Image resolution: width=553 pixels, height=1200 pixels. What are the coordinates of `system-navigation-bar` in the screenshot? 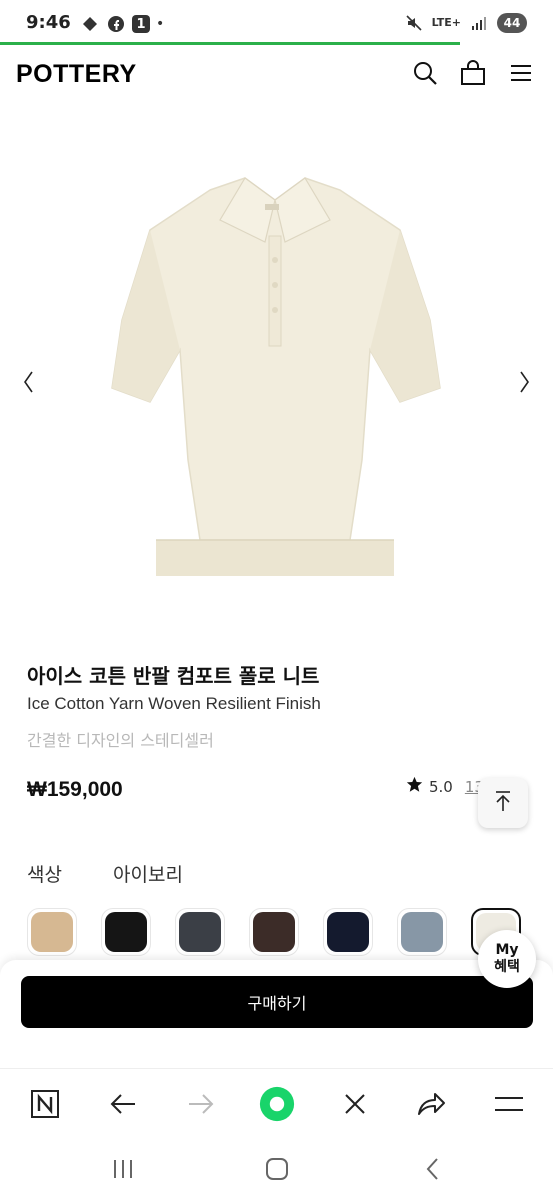 It's located at (276, 1169).